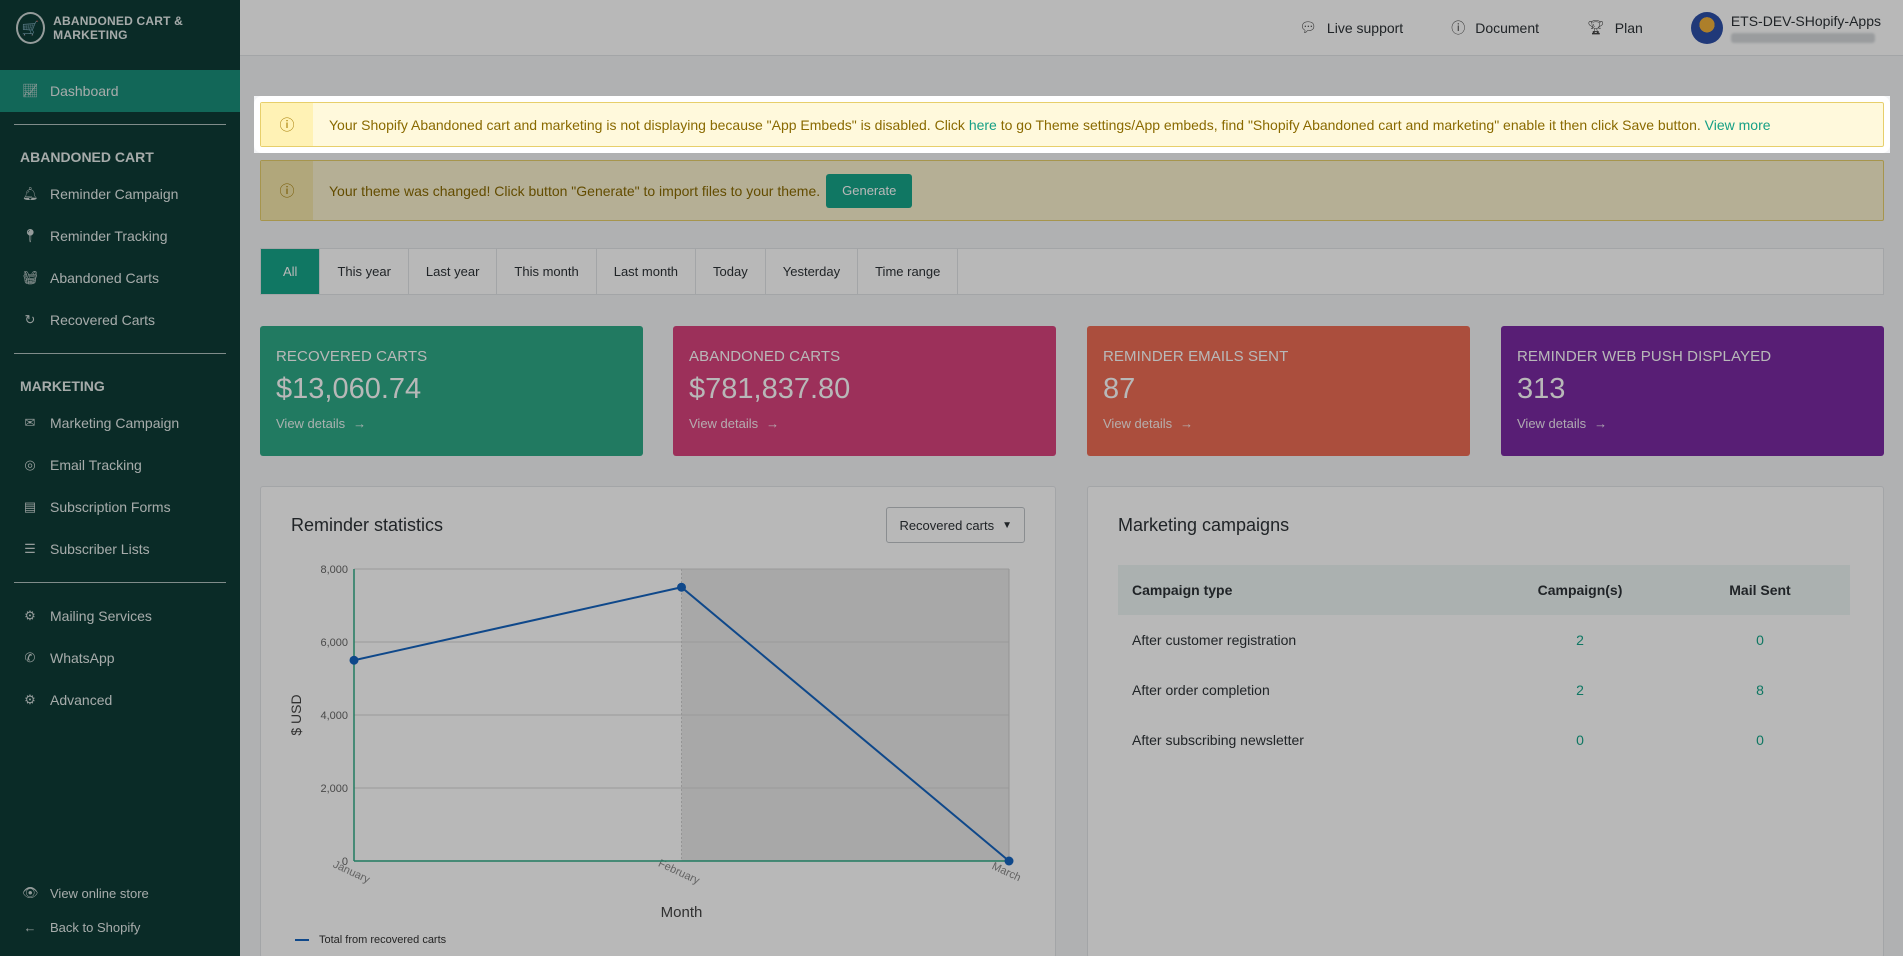 The width and height of the screenshot is (1903, 956). Describe the element at coordinates (364, 271) in the screenshot. I see `tab-this-year: This year` at that location.